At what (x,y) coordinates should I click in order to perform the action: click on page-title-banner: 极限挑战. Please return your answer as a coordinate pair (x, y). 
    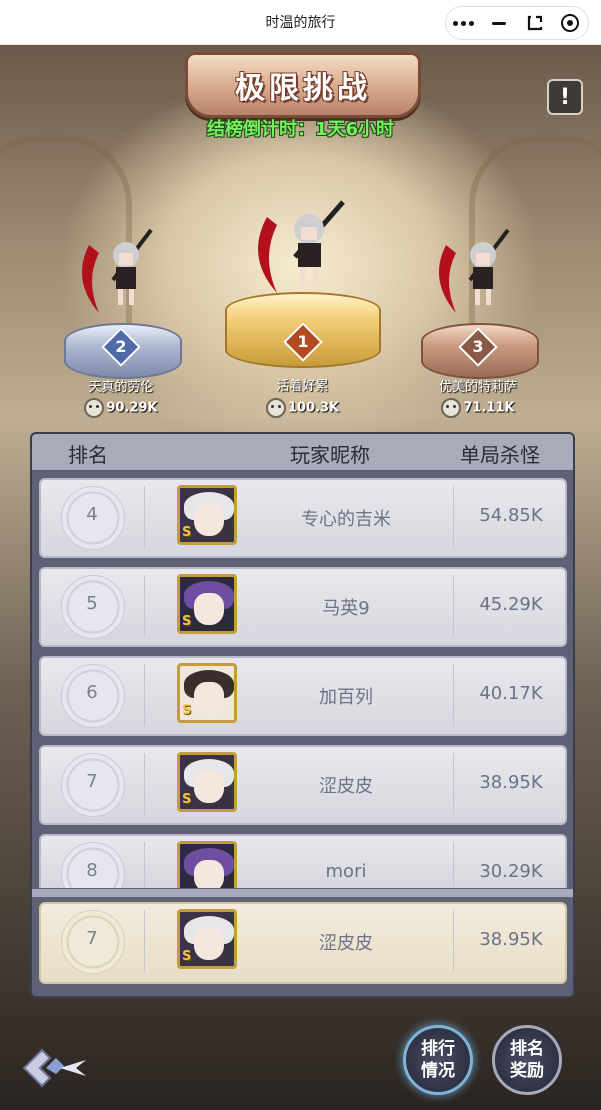
    Looking at the image, I should click on (303, 85).